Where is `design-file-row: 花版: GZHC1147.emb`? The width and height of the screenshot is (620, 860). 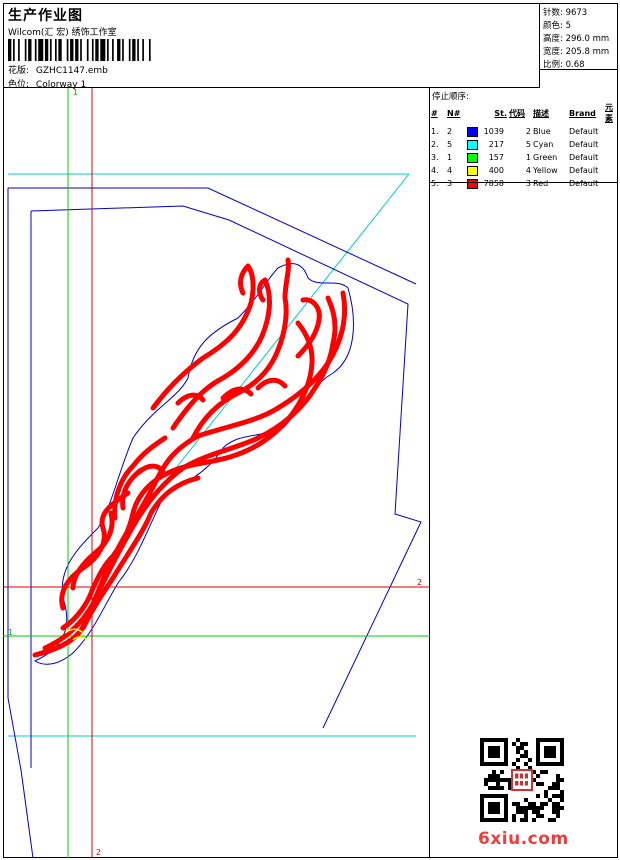
design-file-row: 花版: GZHC1147.emb is located at coordinates (58, 69).